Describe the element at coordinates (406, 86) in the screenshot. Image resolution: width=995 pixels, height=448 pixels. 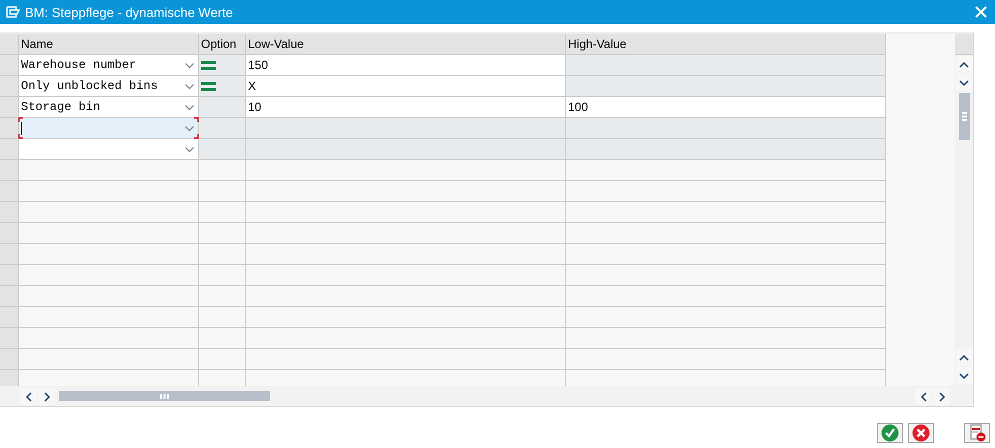
I see `low-value-field: X` at that location.